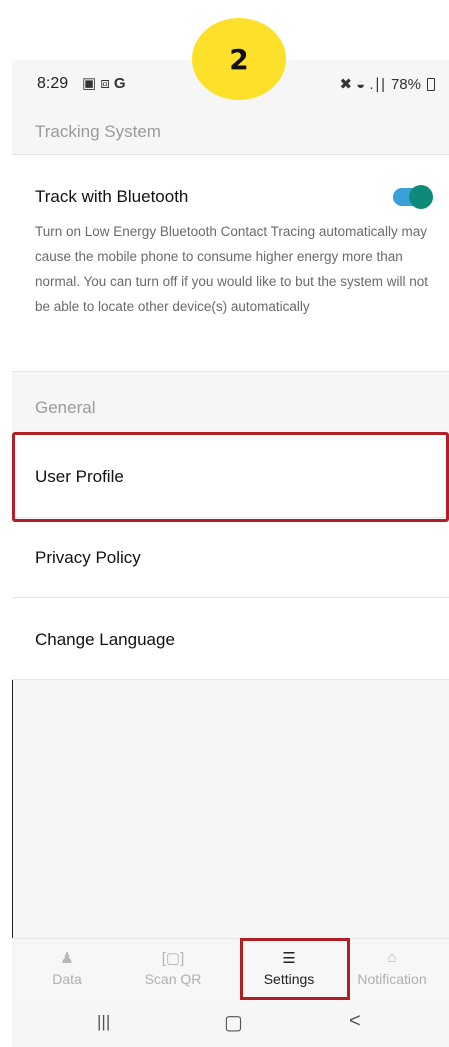 This screenshot has width=449, height=1047. I want to click on gallery-location-icon: ▣ ⧈, so click(96, 83).